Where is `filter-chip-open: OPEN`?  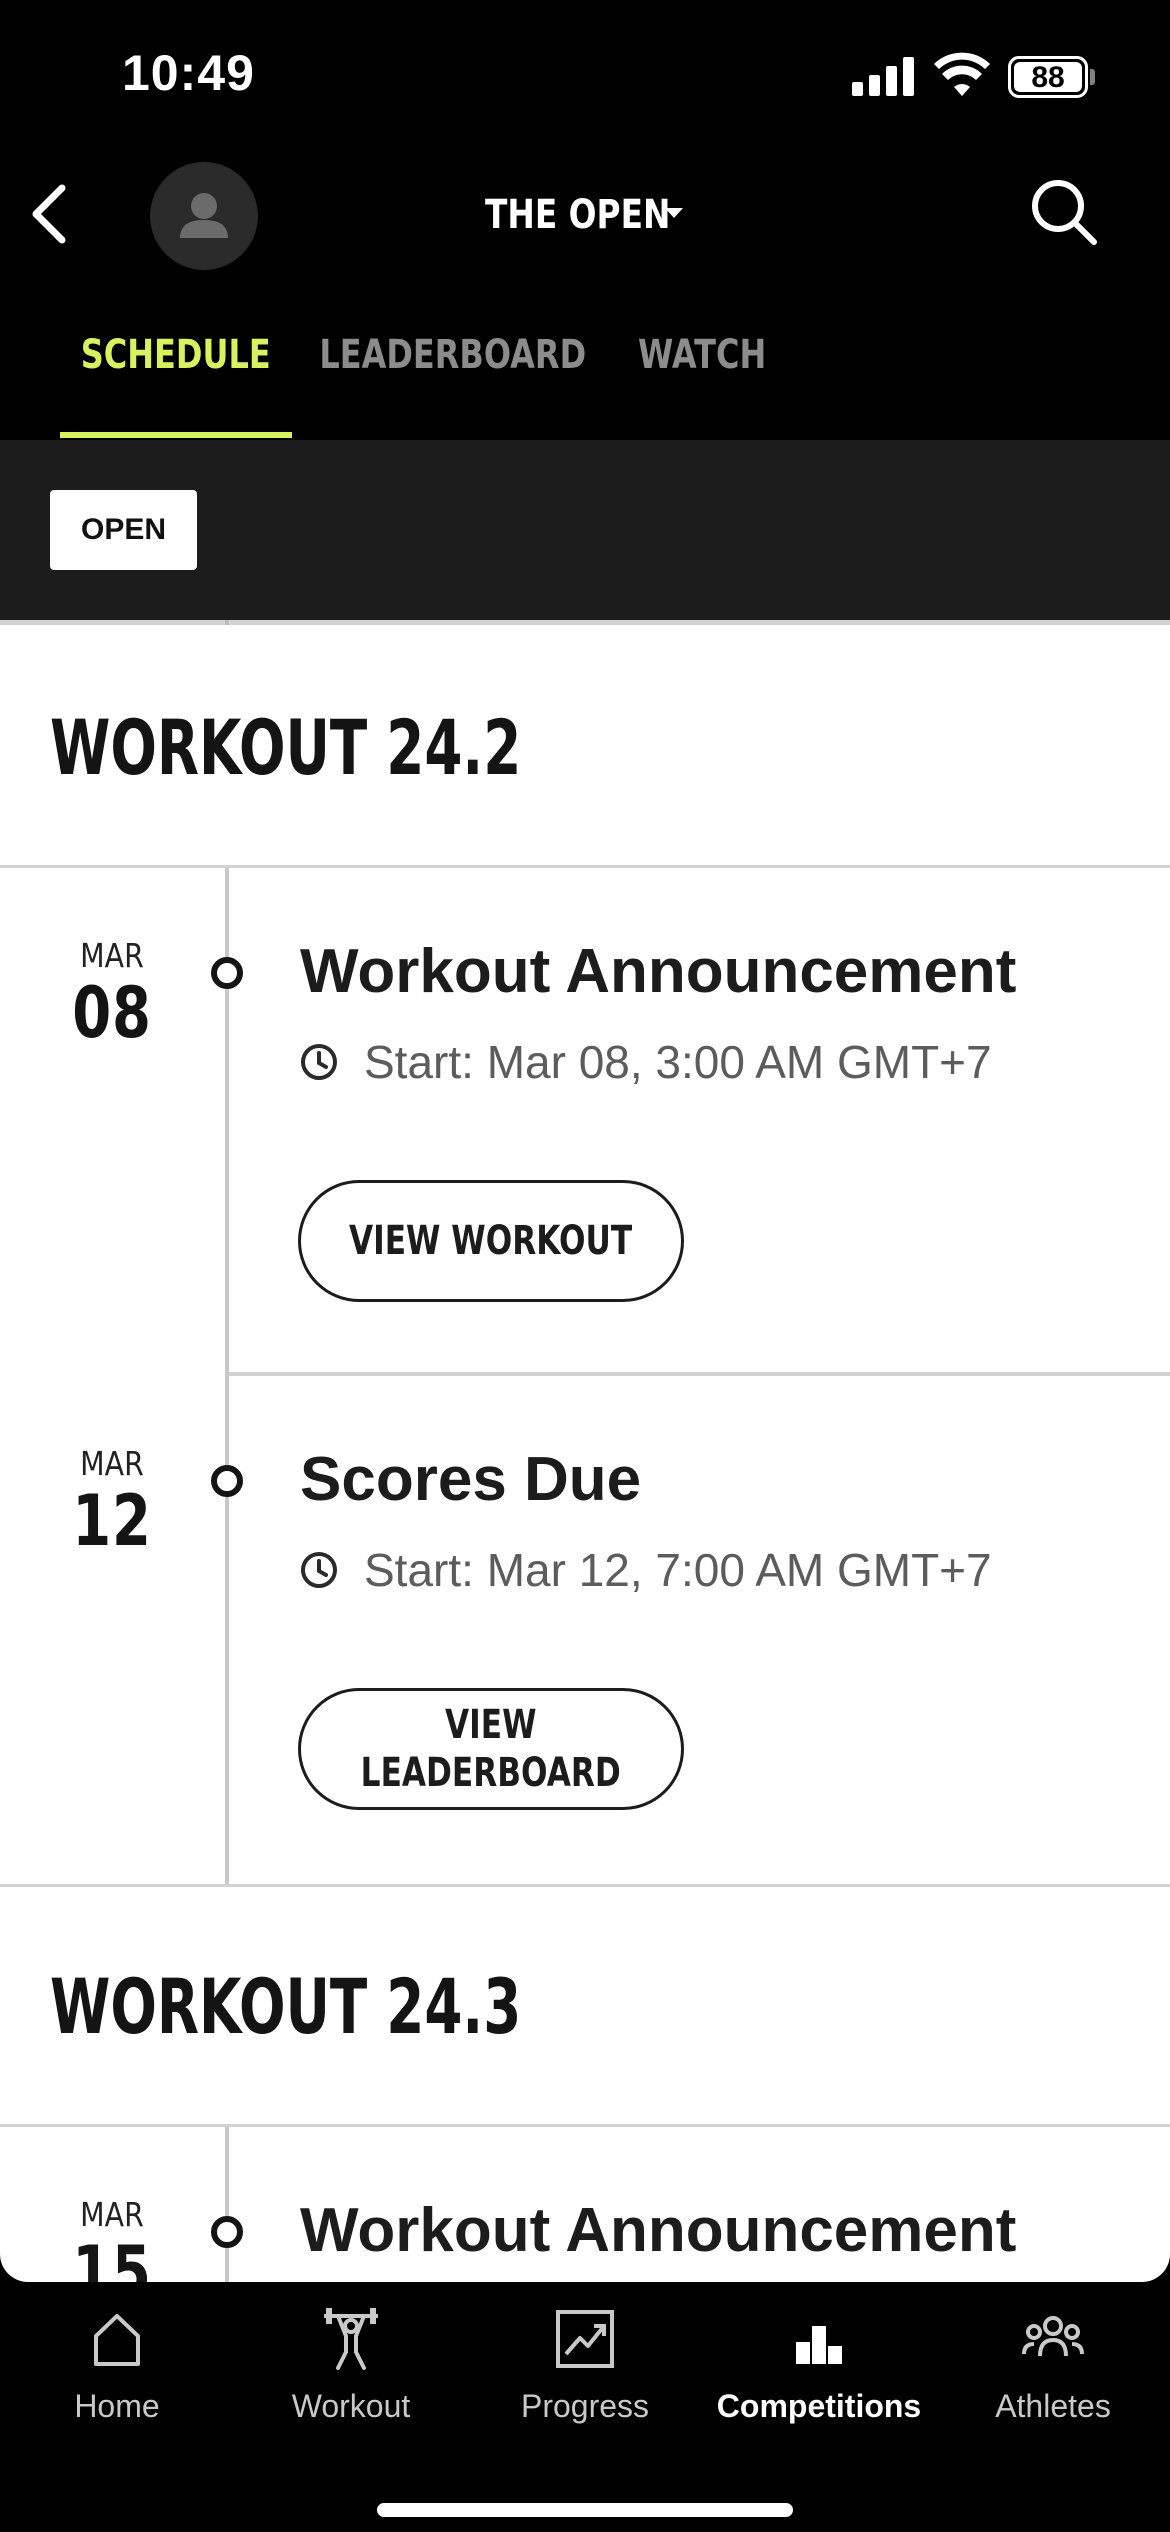
filter-chip-open: OPEN is located at coordinates (123, 530).